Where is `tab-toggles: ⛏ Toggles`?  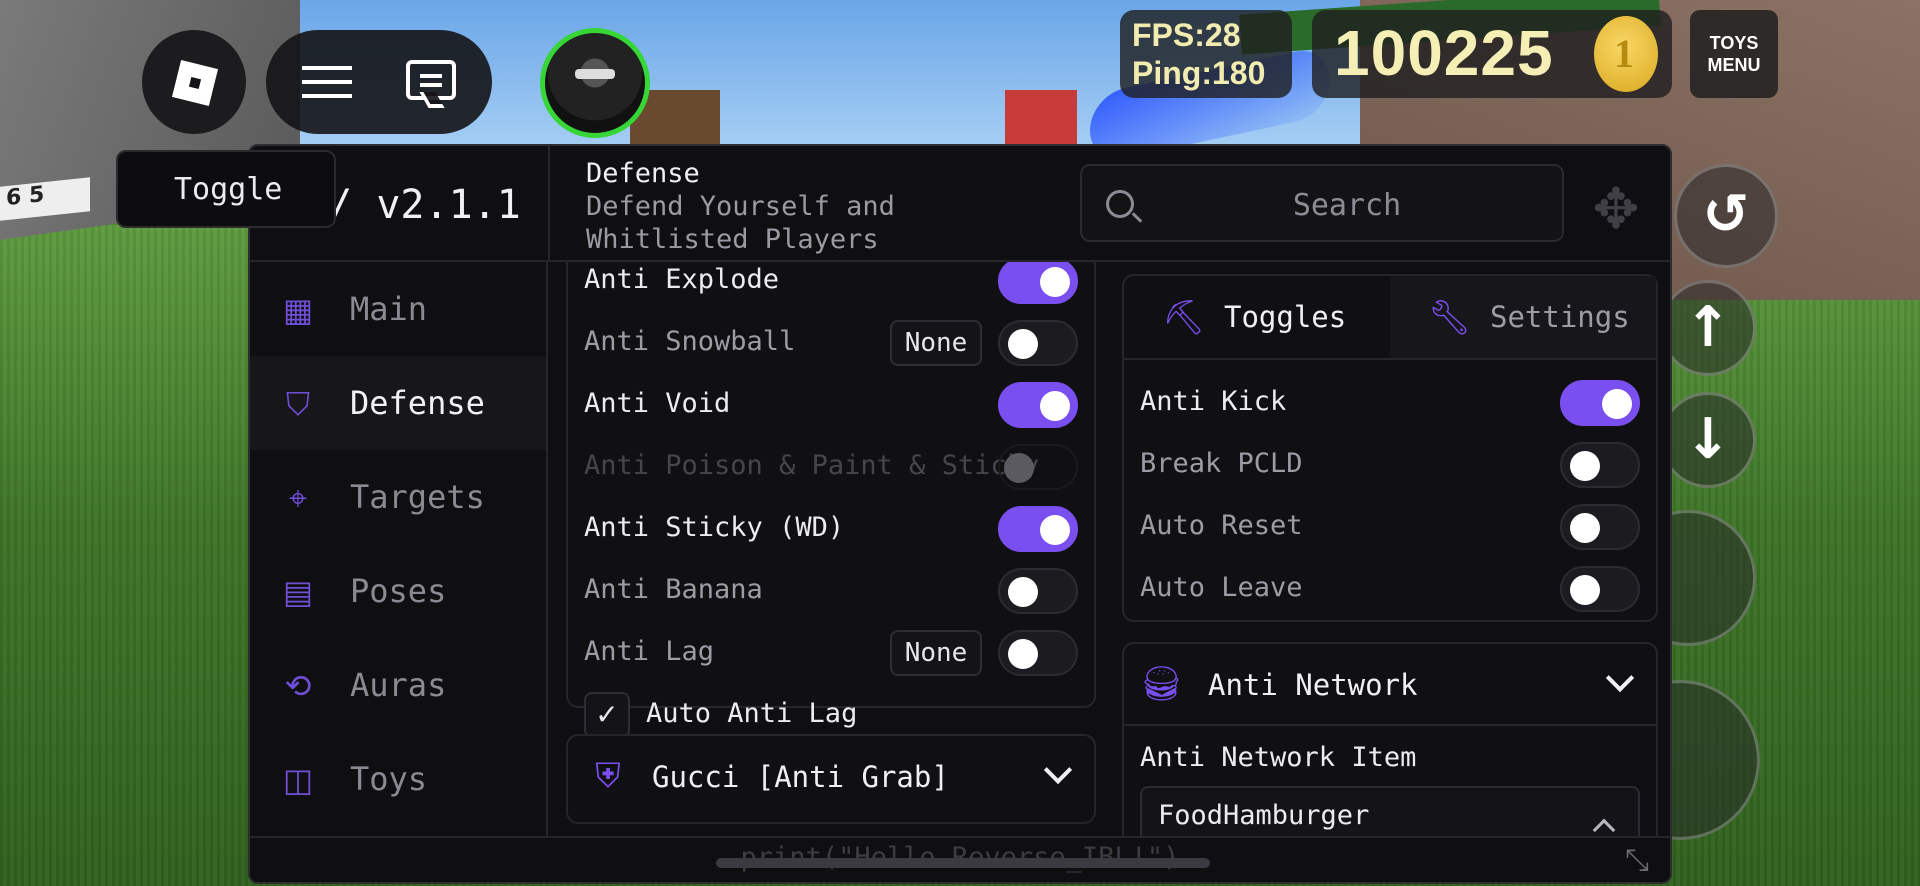 tab-toggles: ⛏ Toggles is located at coordinates (1257, 317).